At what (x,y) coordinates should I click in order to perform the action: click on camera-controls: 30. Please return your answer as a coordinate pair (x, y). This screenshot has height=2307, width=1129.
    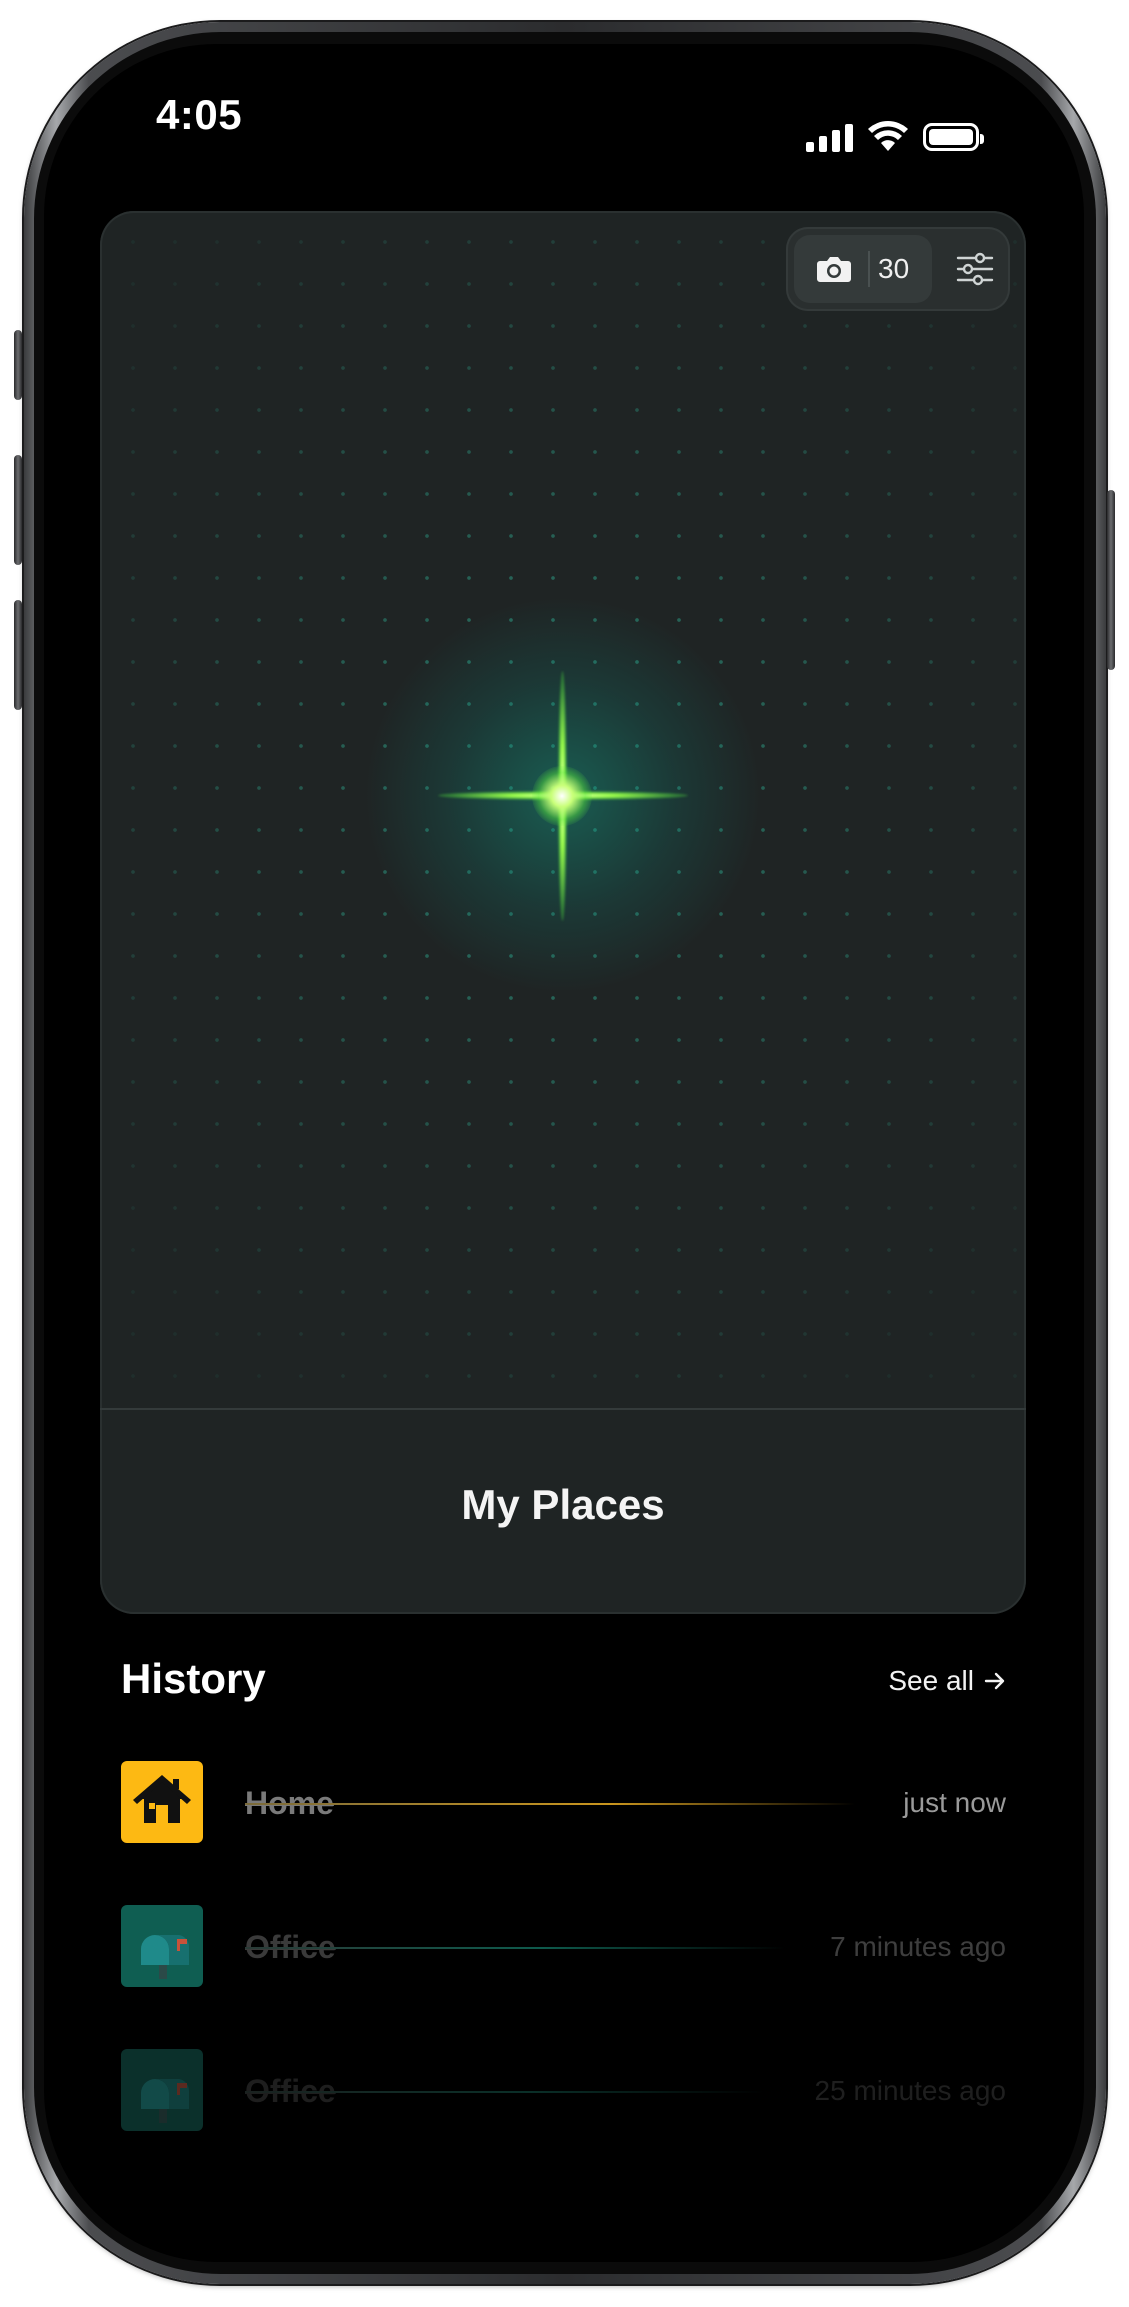
    Looking at the image, I should click on (898, 269).